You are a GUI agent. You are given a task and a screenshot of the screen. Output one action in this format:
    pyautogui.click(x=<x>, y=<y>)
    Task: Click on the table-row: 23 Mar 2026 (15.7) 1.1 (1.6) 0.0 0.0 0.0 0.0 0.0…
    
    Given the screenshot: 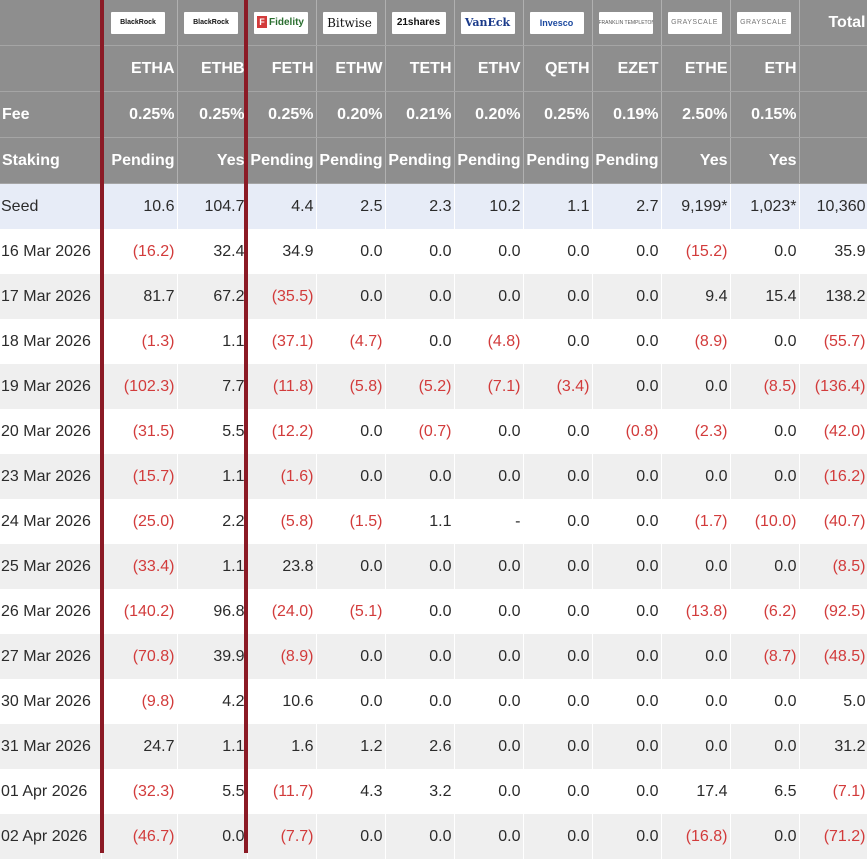 What is the action you would take?
    pyautogui.click(x=433, y=476)
    